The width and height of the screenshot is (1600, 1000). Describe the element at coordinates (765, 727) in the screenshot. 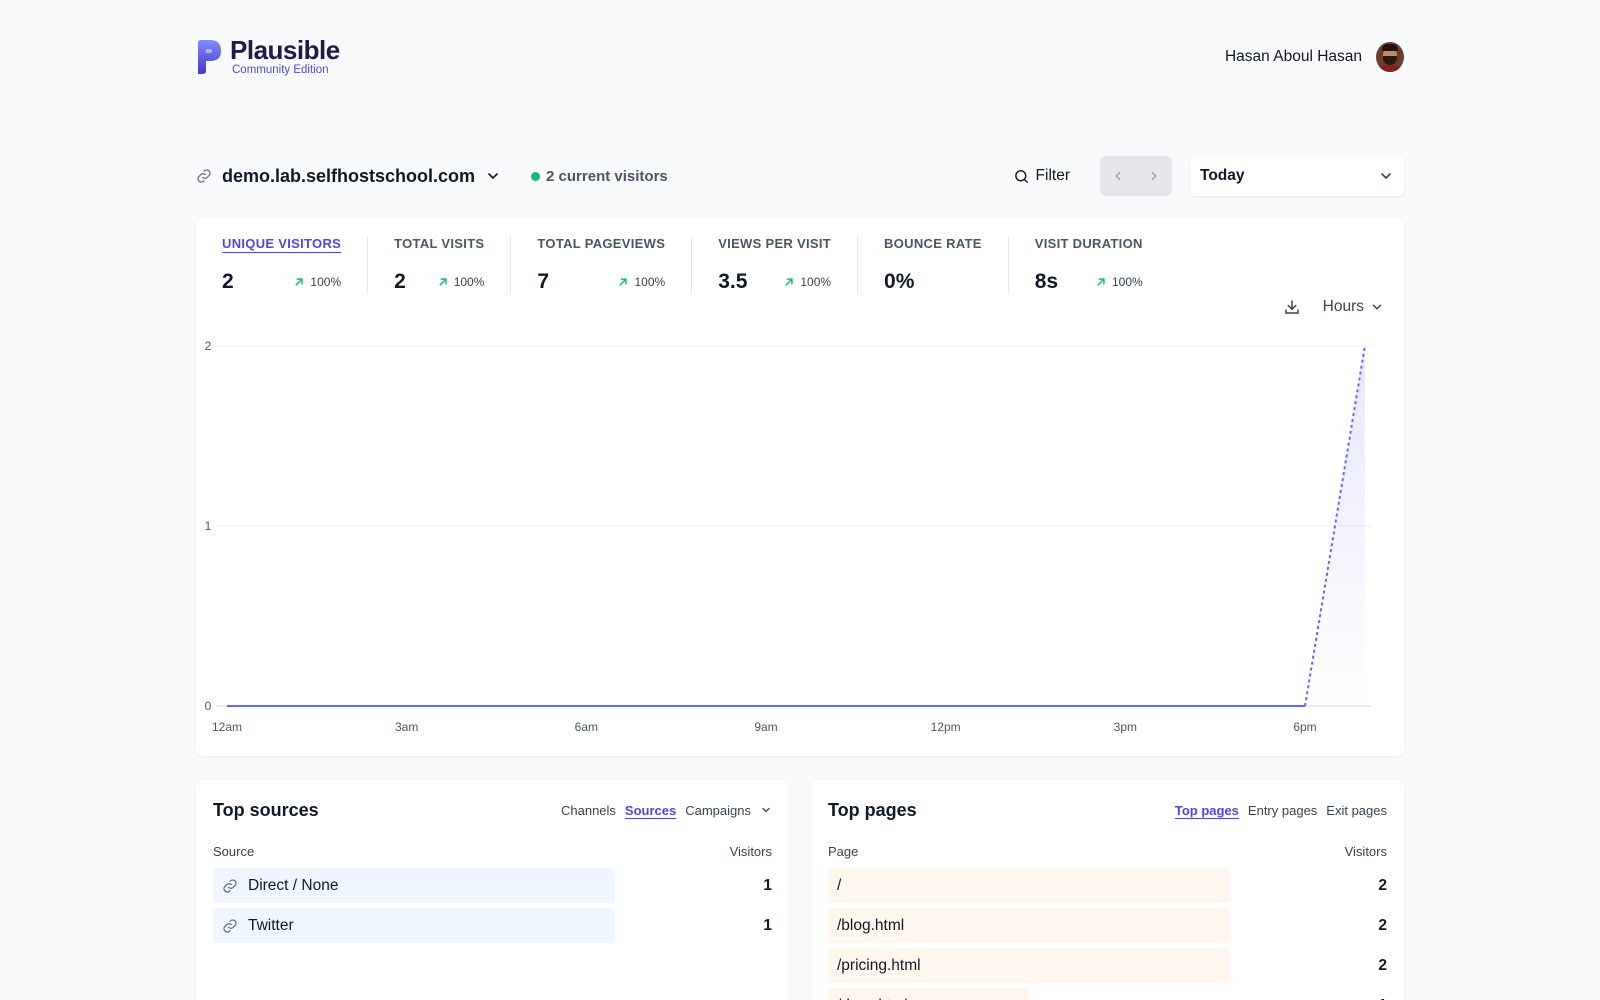

I see `x-tick-label: 9am` at that location.